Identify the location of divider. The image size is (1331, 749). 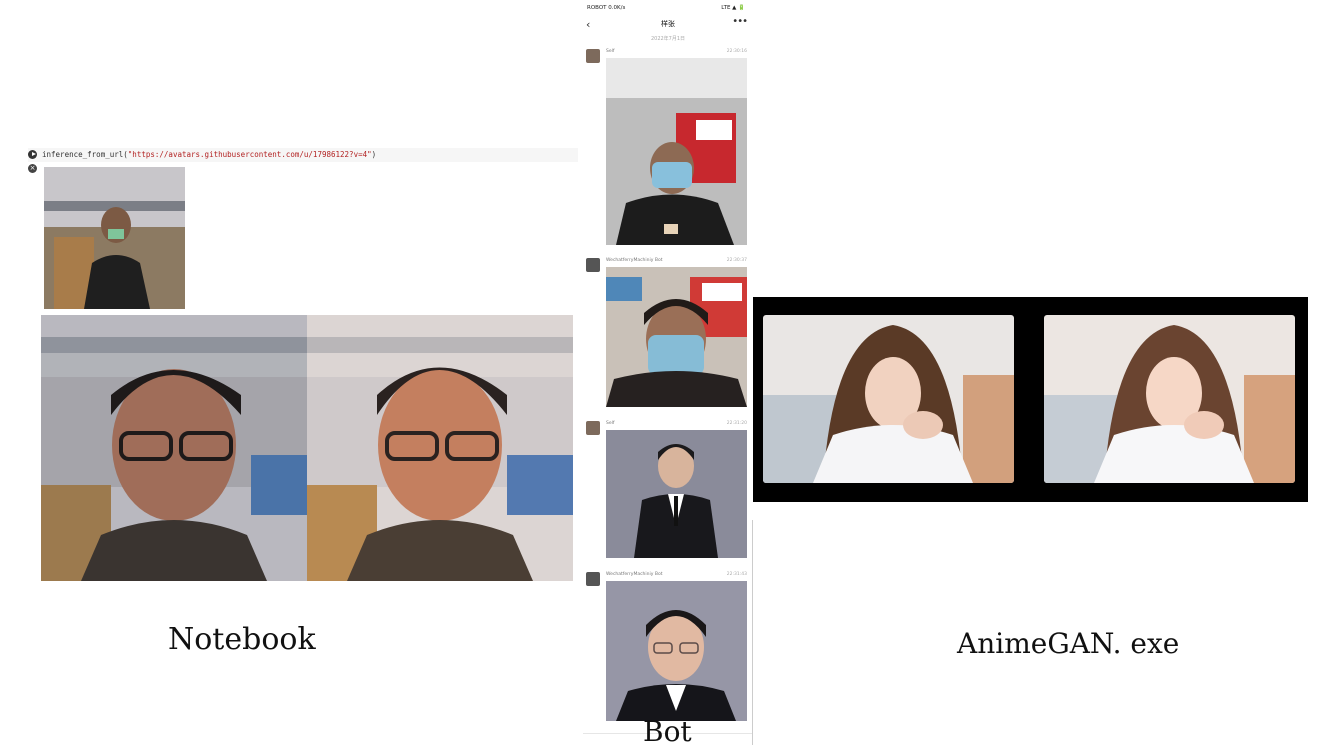
(752, 632).